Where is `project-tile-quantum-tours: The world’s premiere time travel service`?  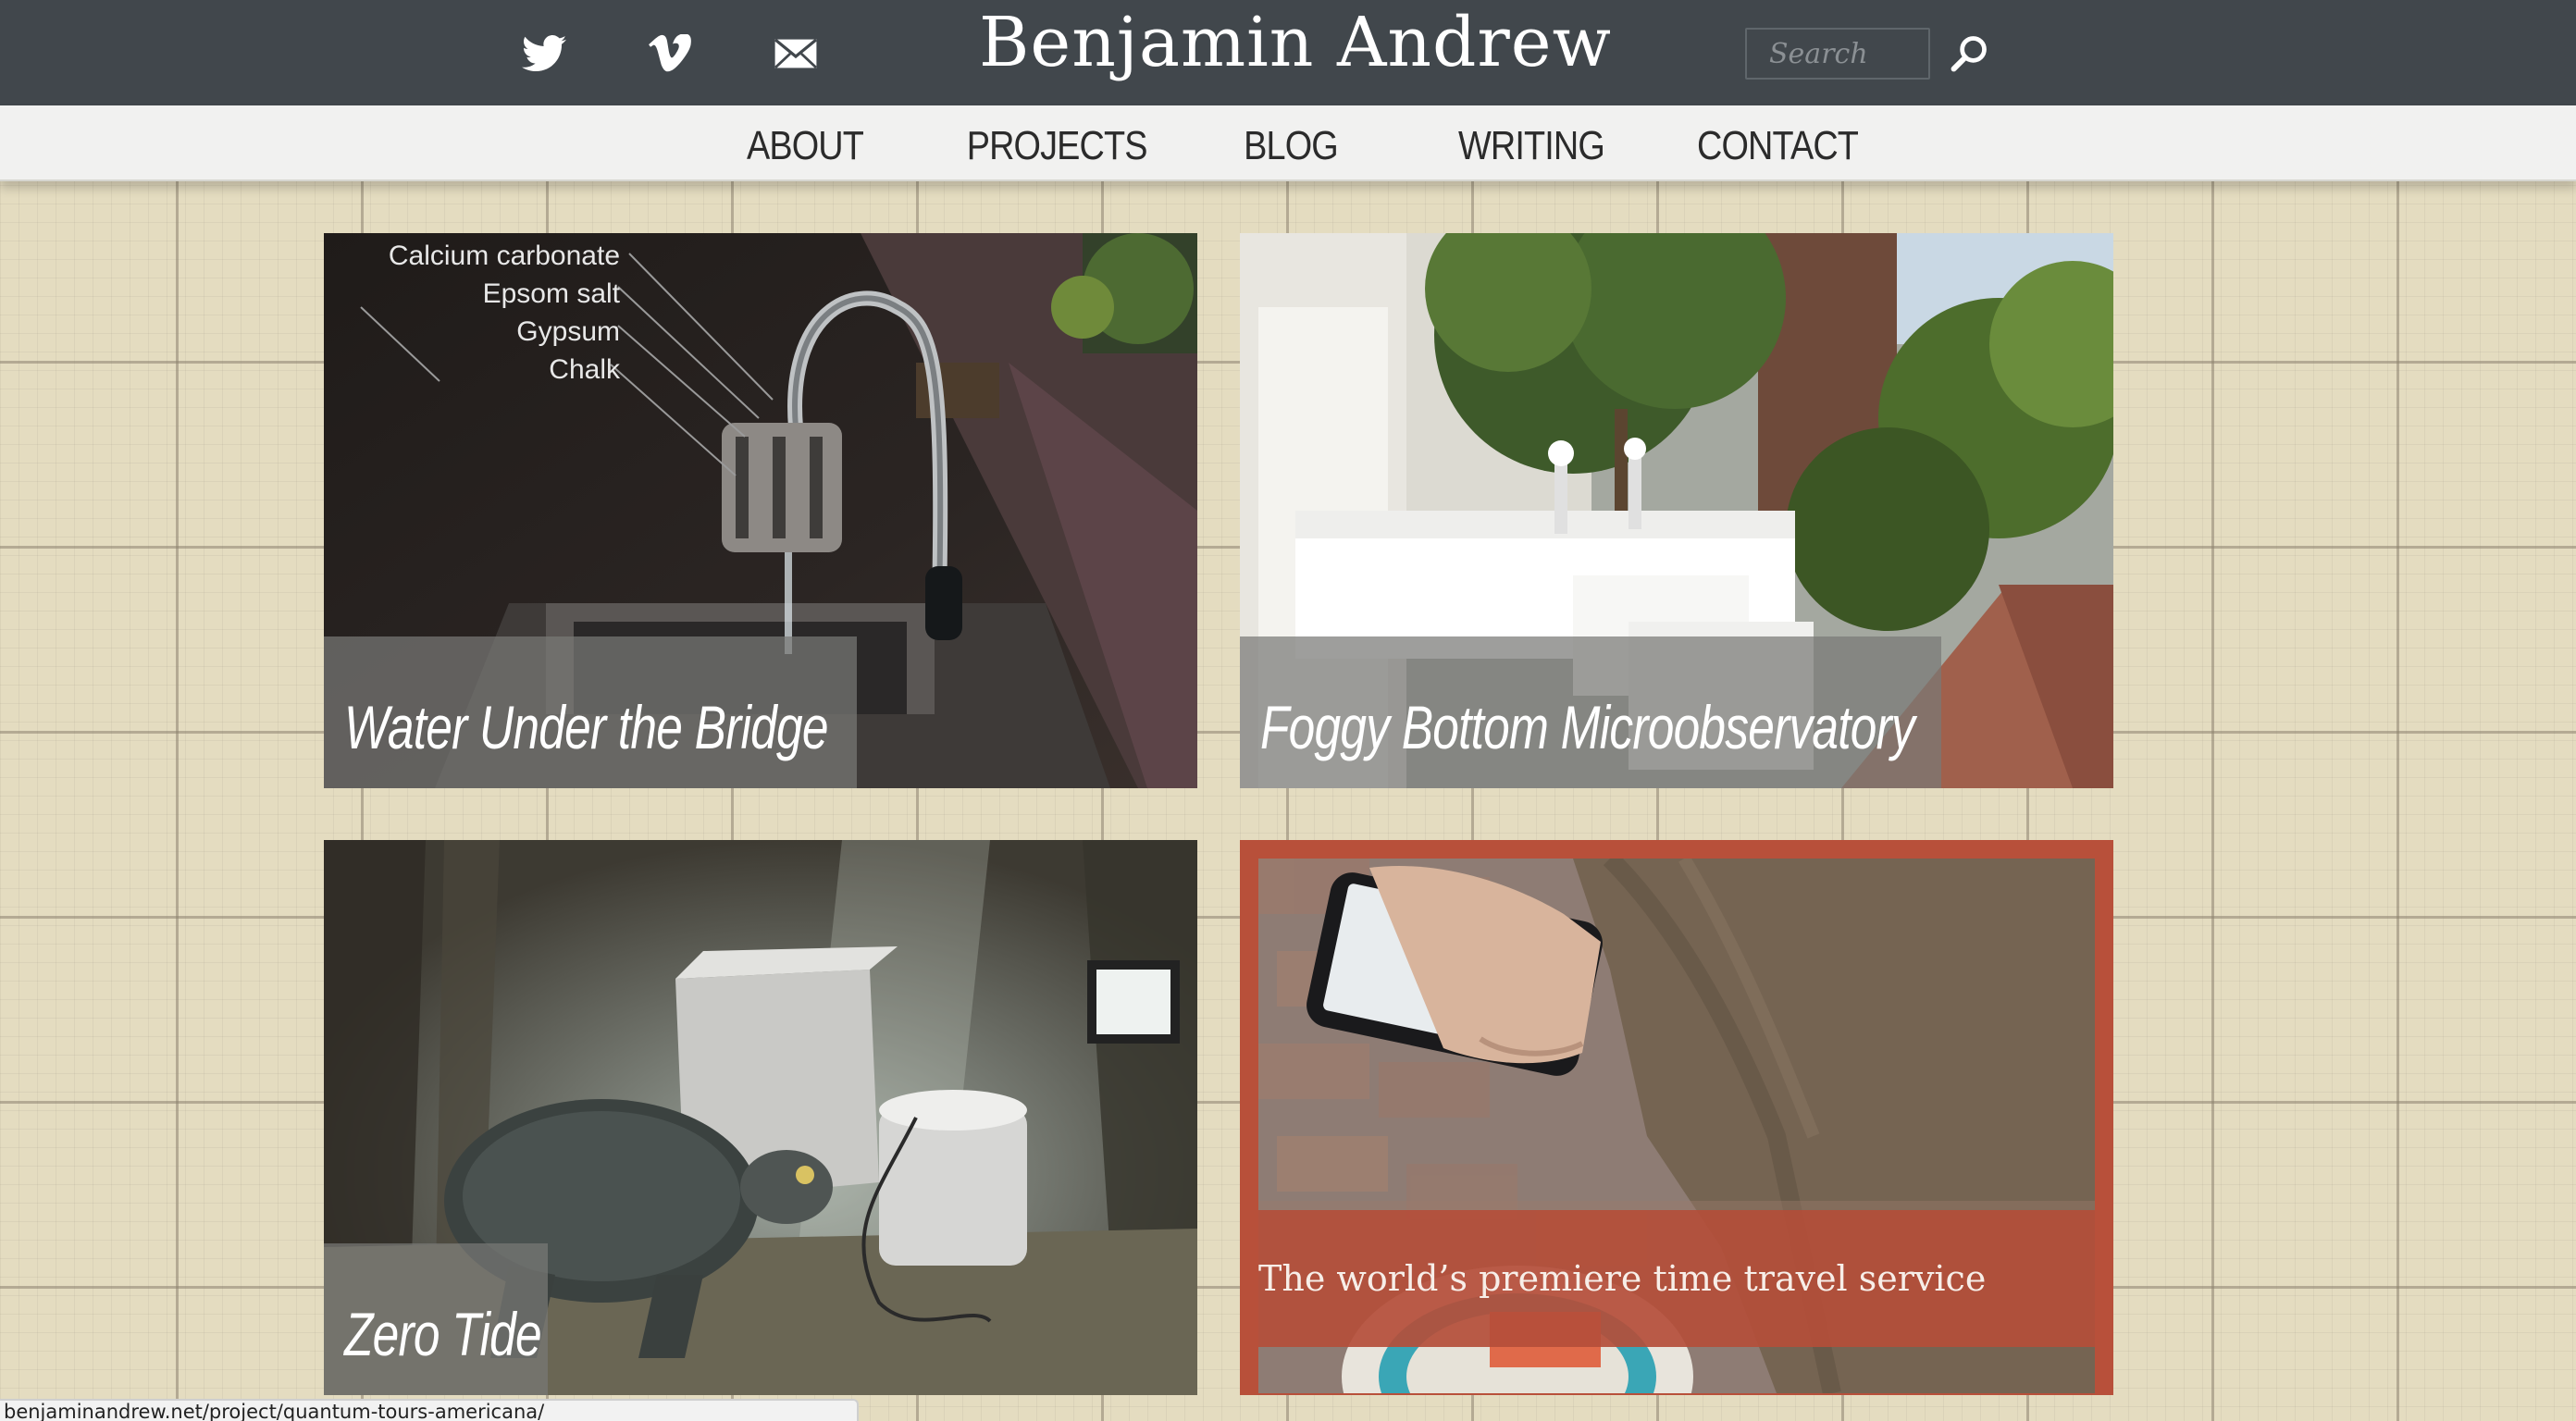 project-tile-quantum-tours: The world’s premiere time travel service is located at coordinates (1677, 1117).